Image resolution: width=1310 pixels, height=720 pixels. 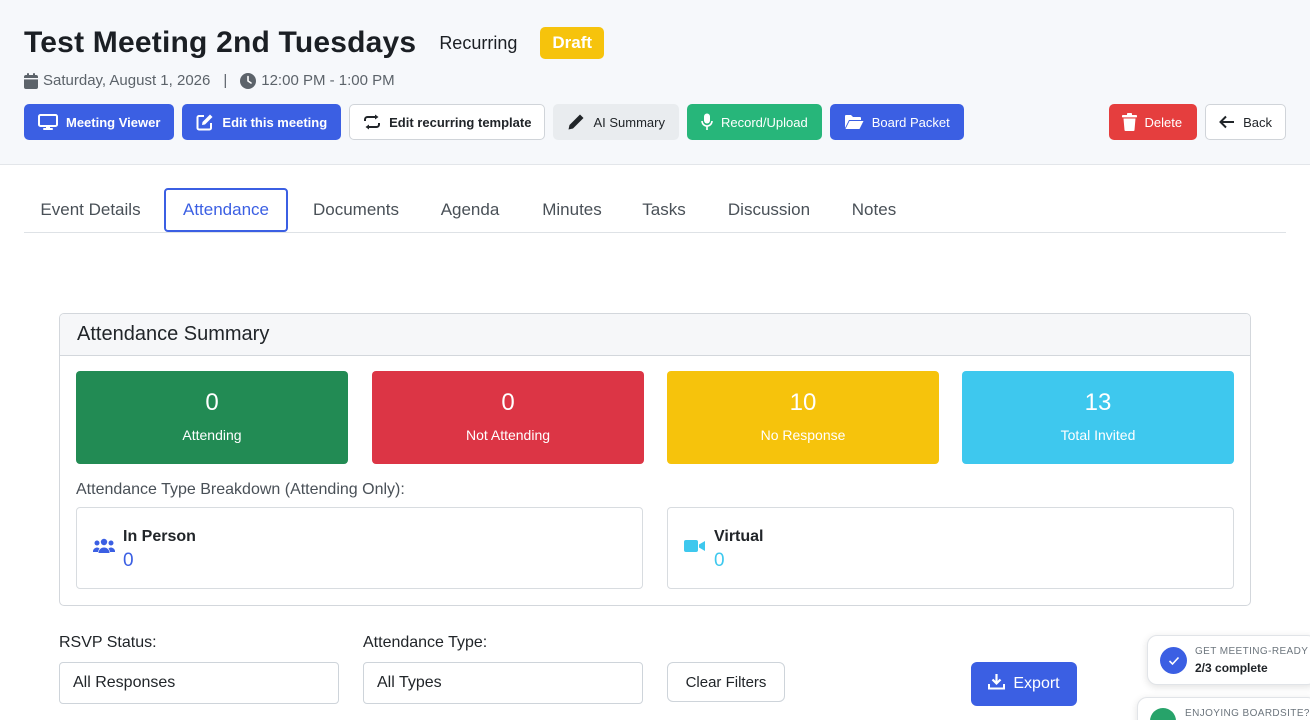 I want to click on tab-minutes: Minutes, so click(x=572, y=210).